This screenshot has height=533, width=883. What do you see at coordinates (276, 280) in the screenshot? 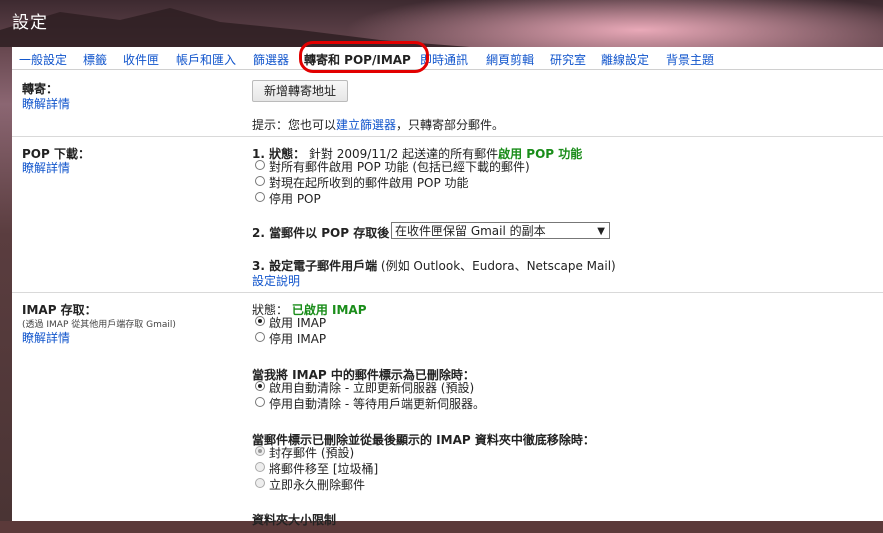
I see `pop-setup-instructions-link: 設定說明` at bounding box center [276, 280].